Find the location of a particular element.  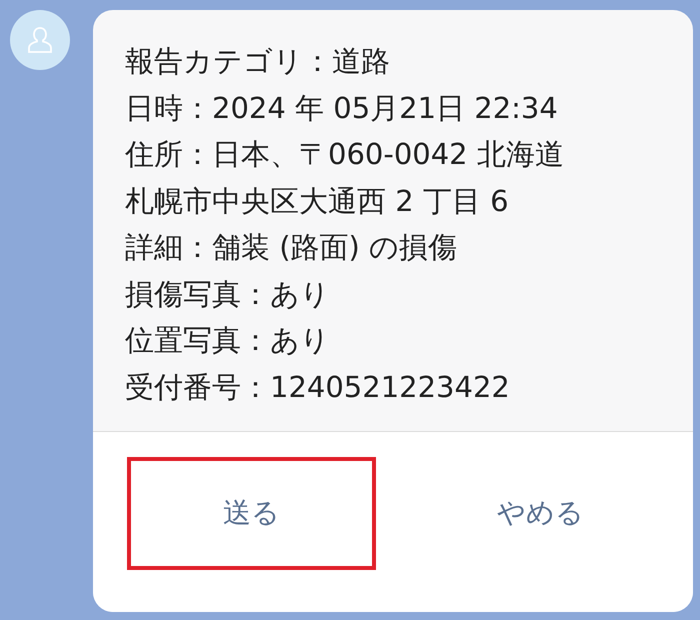

person-icon is located at coordinates (40, 40).